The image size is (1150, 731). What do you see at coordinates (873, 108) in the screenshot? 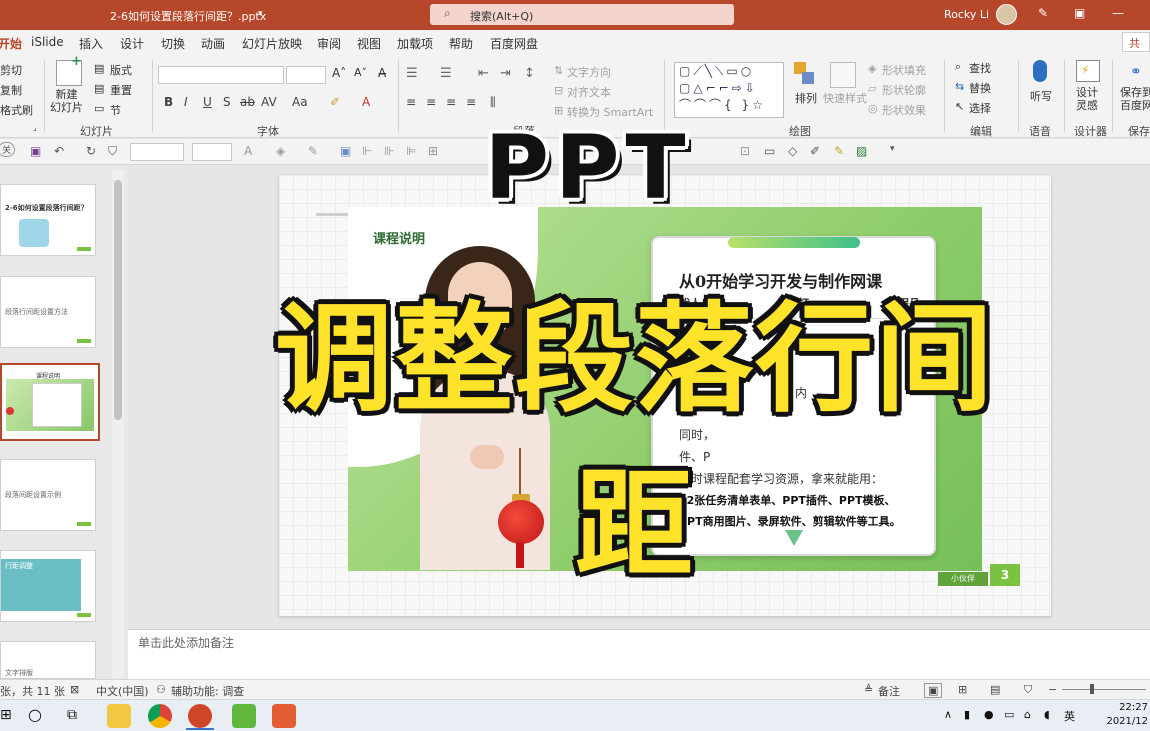
I see `shape-effects-icon: ◎` at bounding box center [873, 108].